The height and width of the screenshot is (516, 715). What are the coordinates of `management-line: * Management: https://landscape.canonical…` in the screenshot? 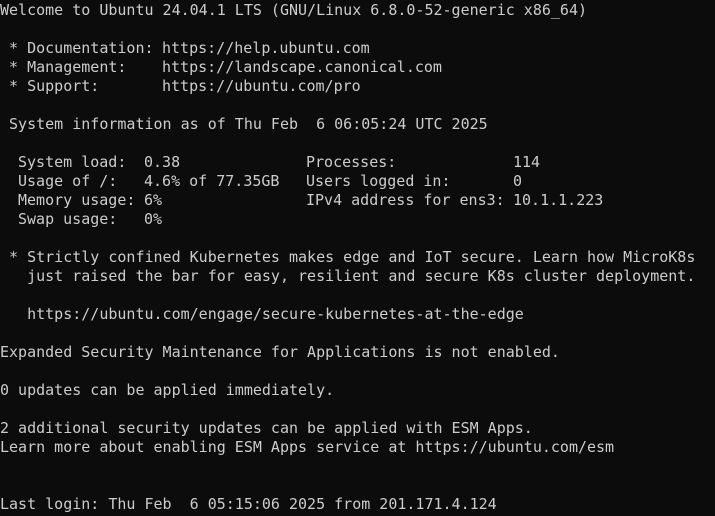 It's located at (357, 67).